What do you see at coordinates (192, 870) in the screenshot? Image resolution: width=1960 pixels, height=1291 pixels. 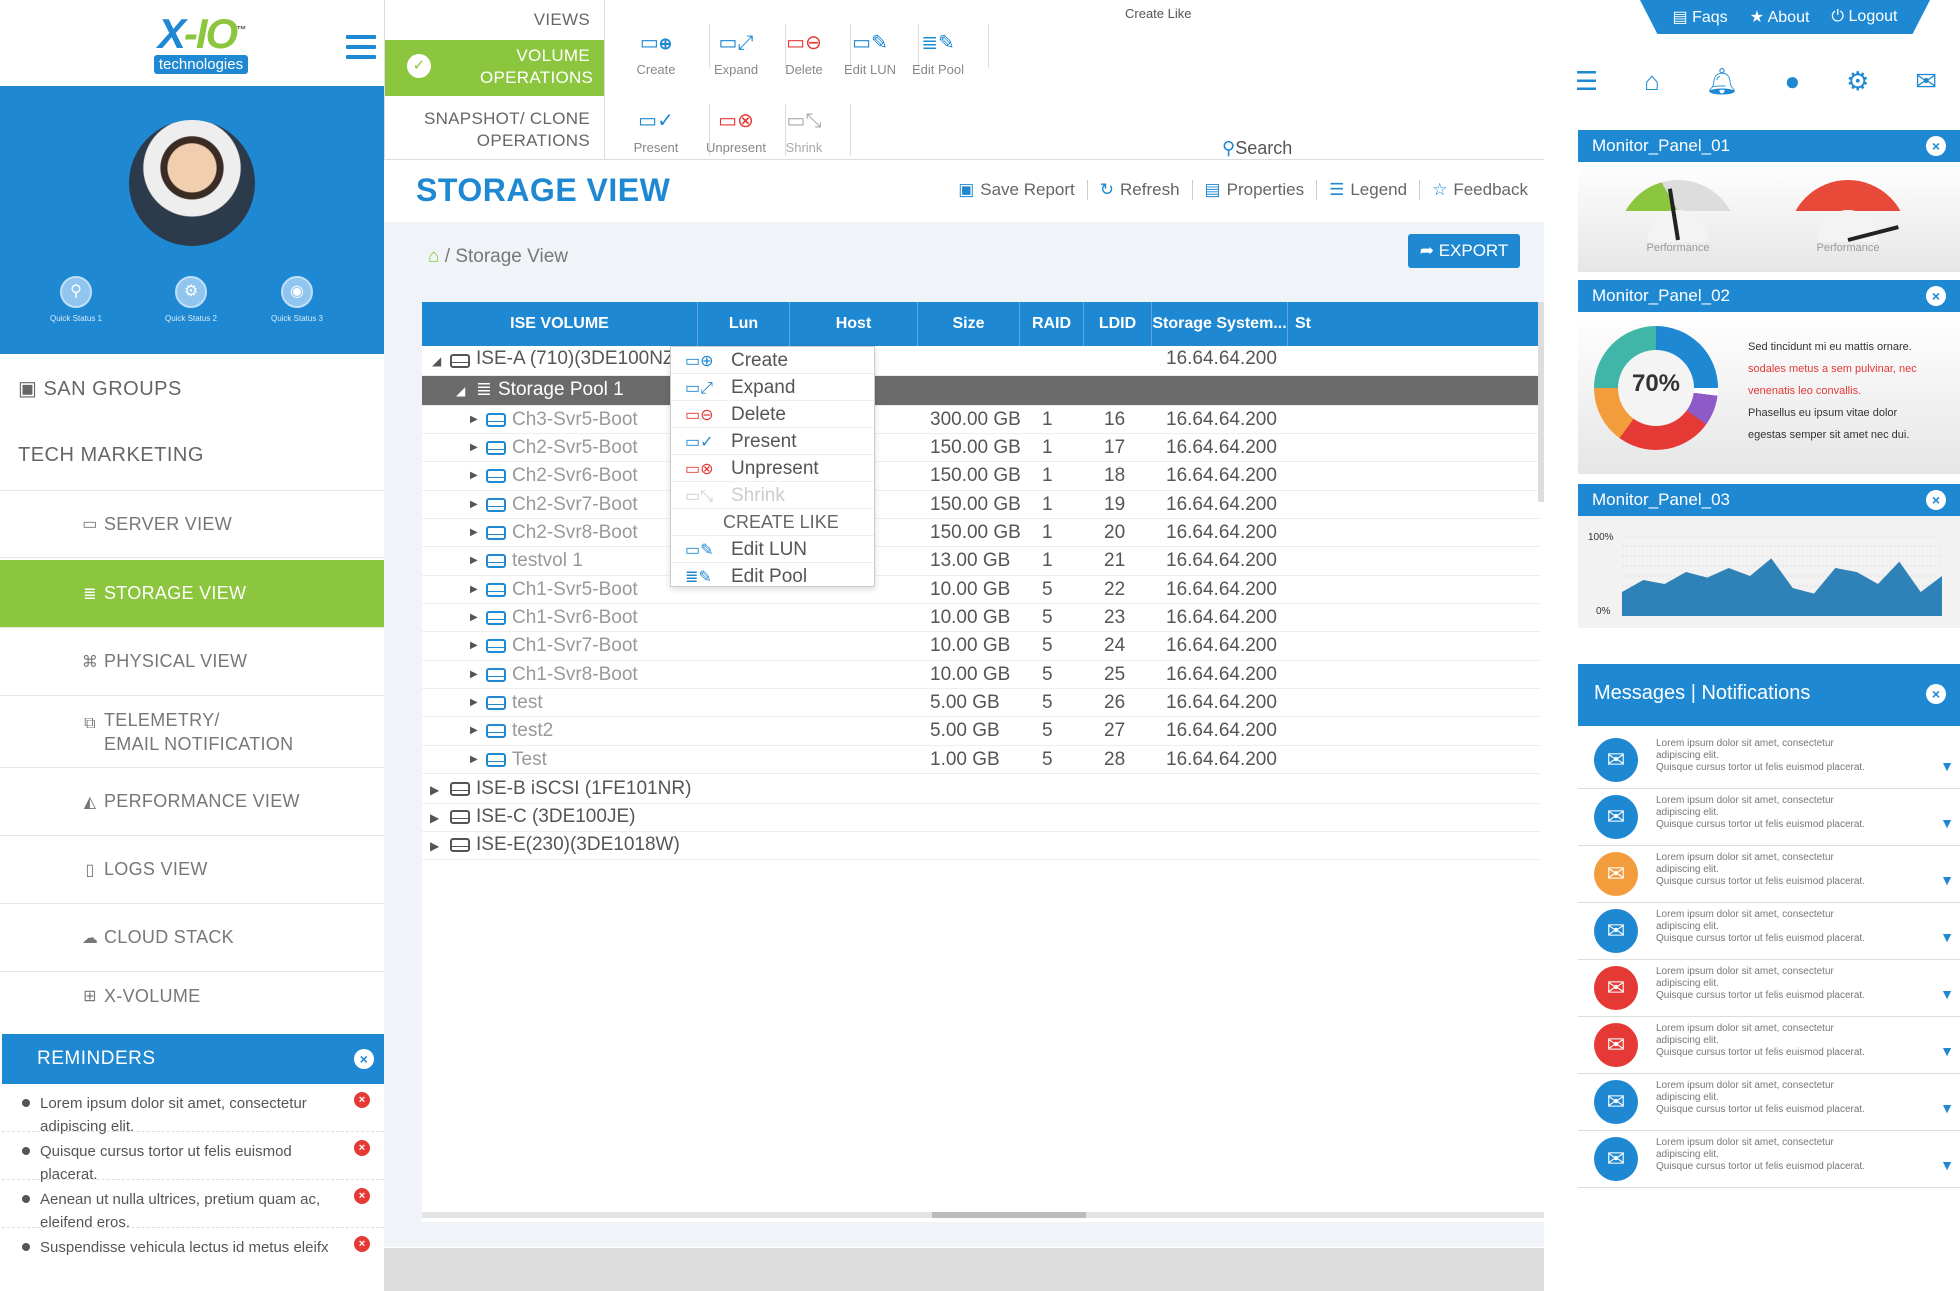 I see `nav-logs-view: ▯ LOGS VIEW` at bounding box center [192, 870].